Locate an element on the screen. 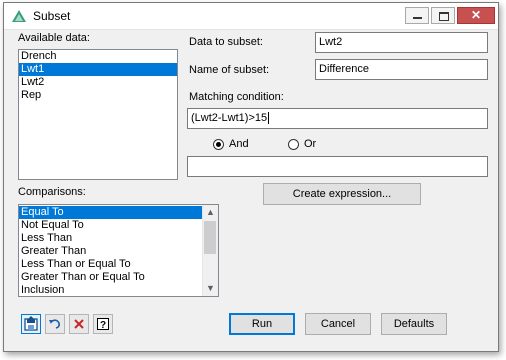 This screenshot has height=360, width=506. list-item: Lwt1 is located at coordinates (98, 69).